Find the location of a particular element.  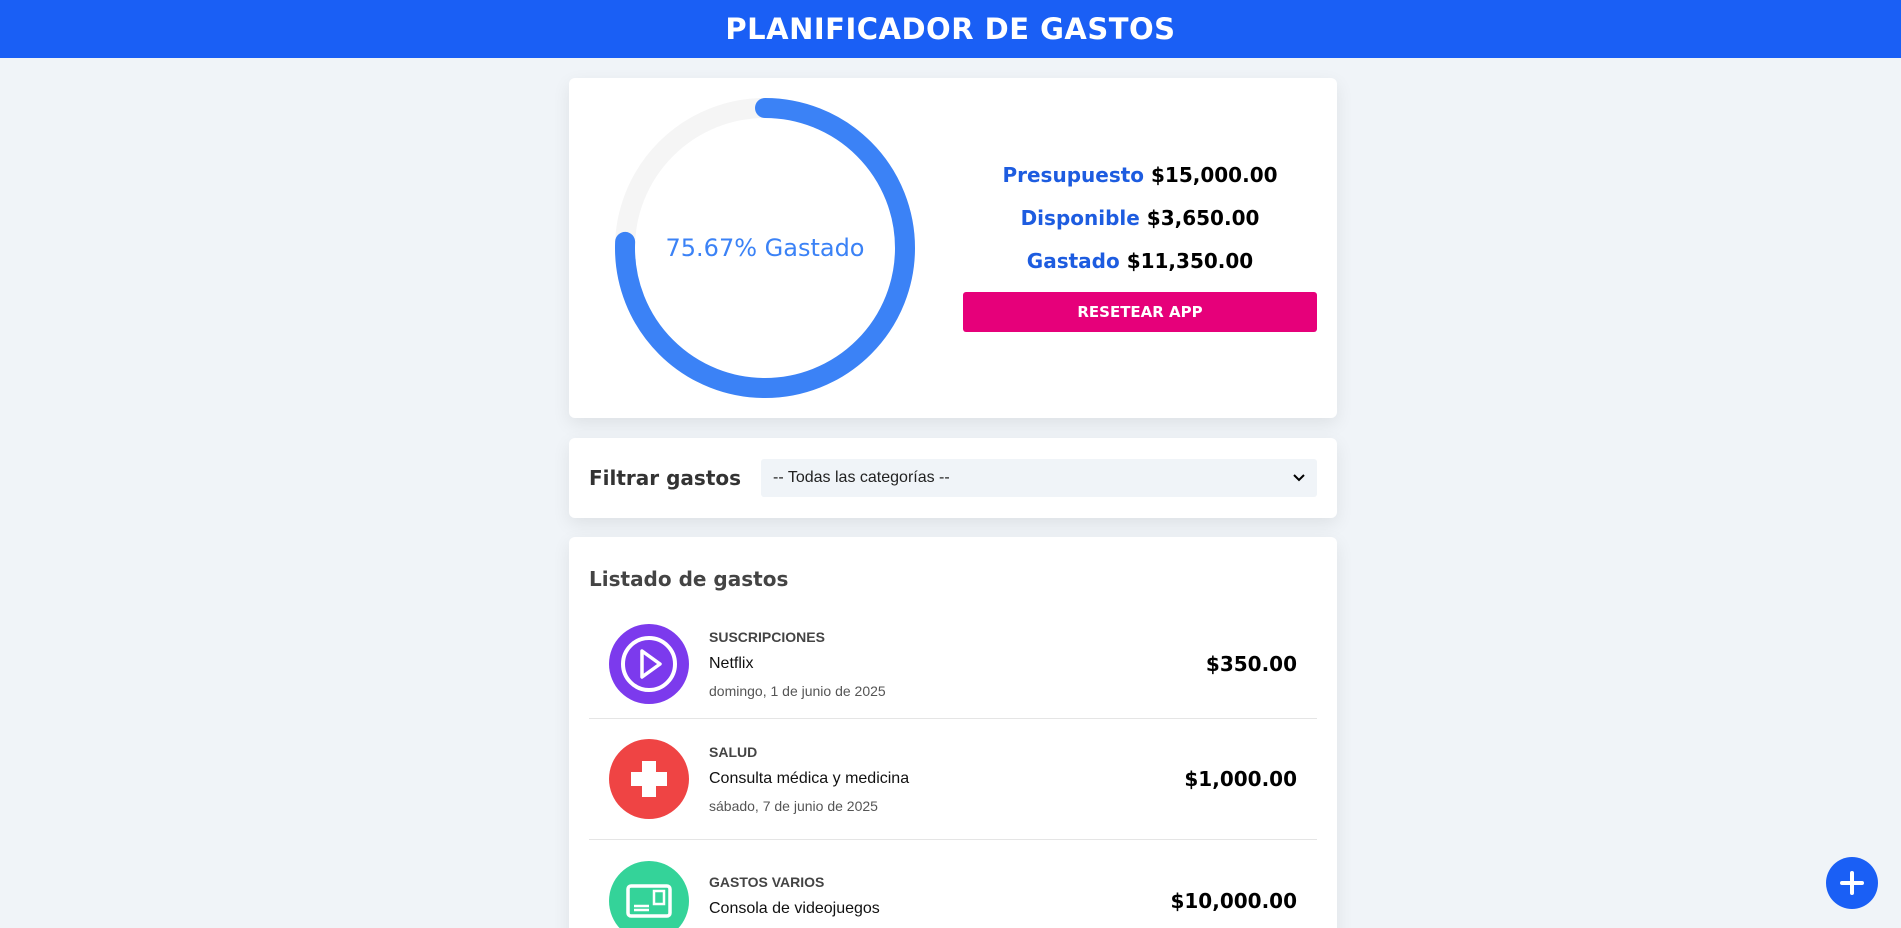

chevron-down-icon is located at coordinates (1299, 478).